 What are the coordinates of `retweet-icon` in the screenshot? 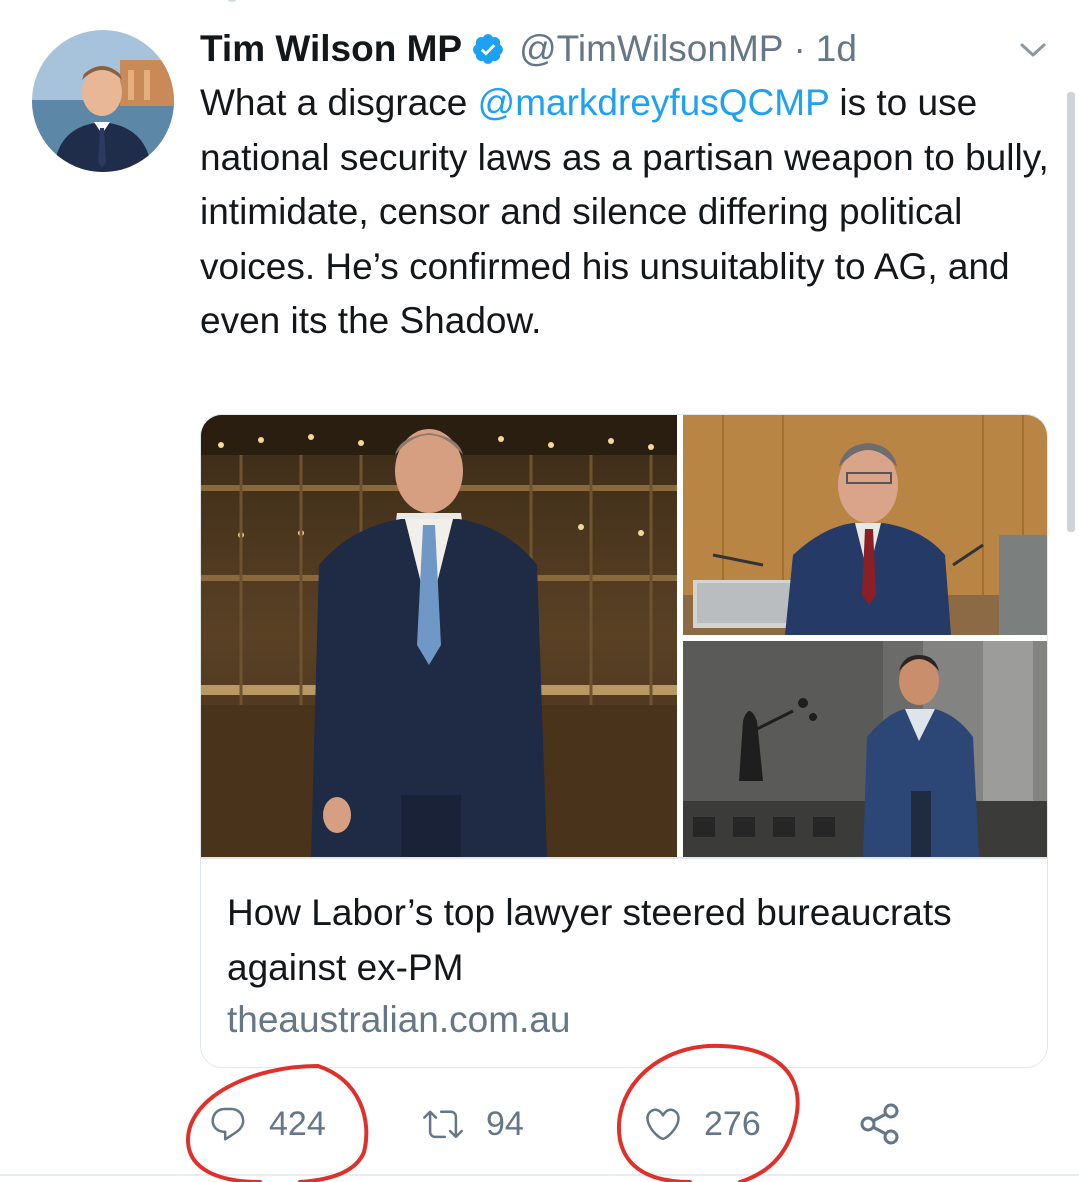 It's located at (443, 1124).